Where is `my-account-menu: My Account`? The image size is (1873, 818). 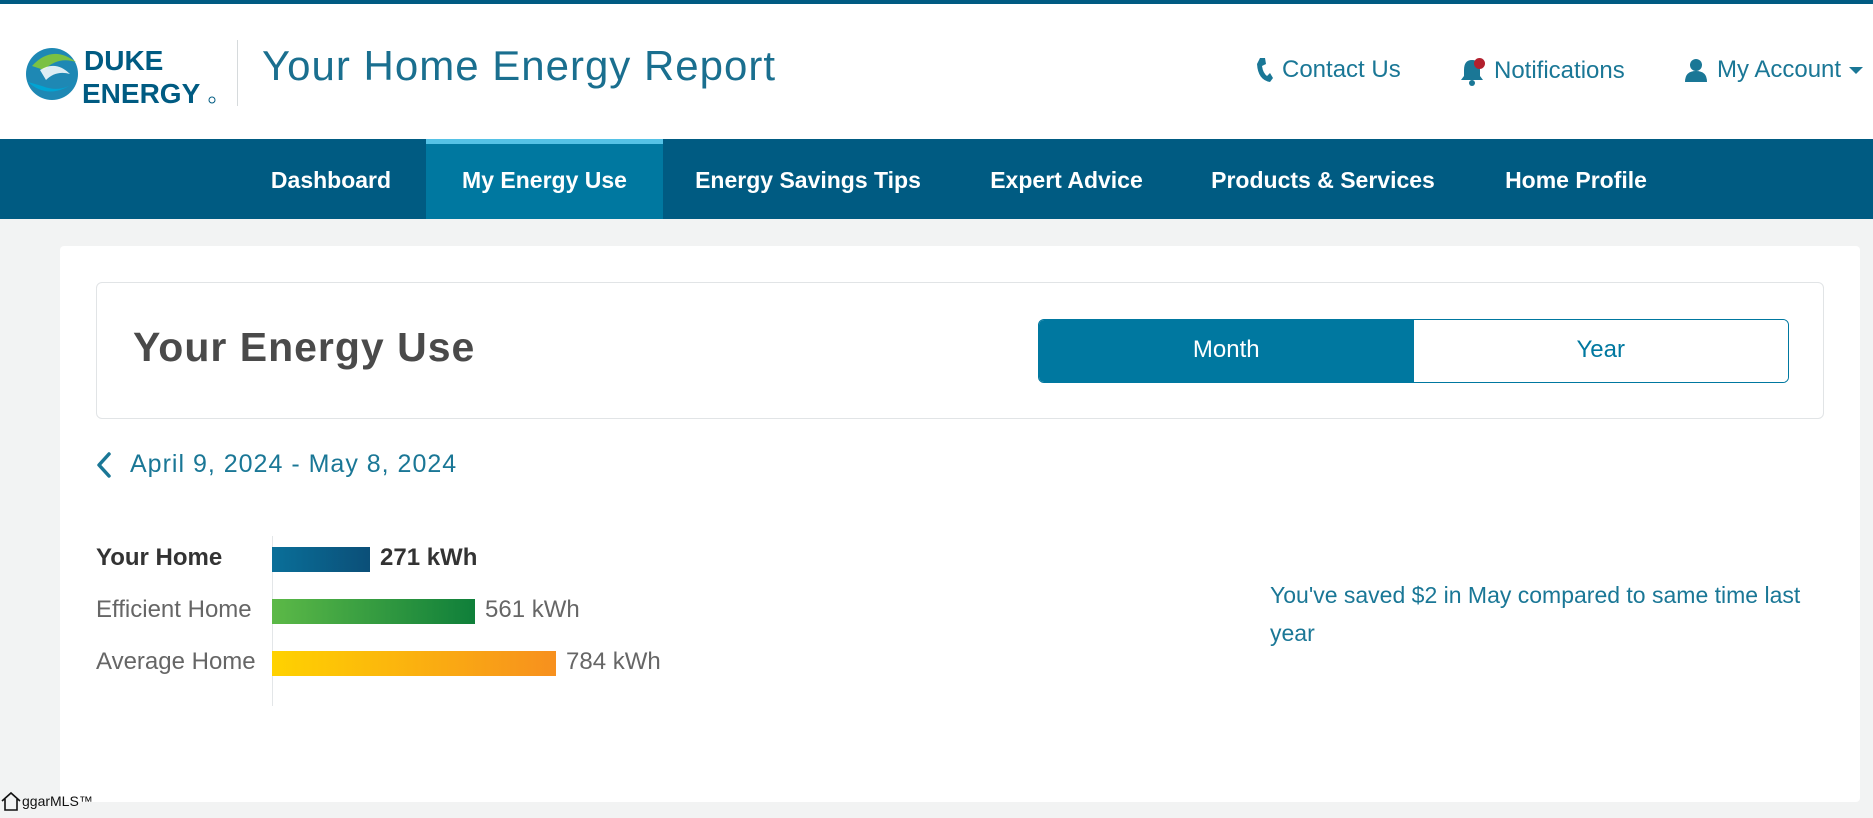 my-account-menu: My Account is located at coordinates (1774, 70).